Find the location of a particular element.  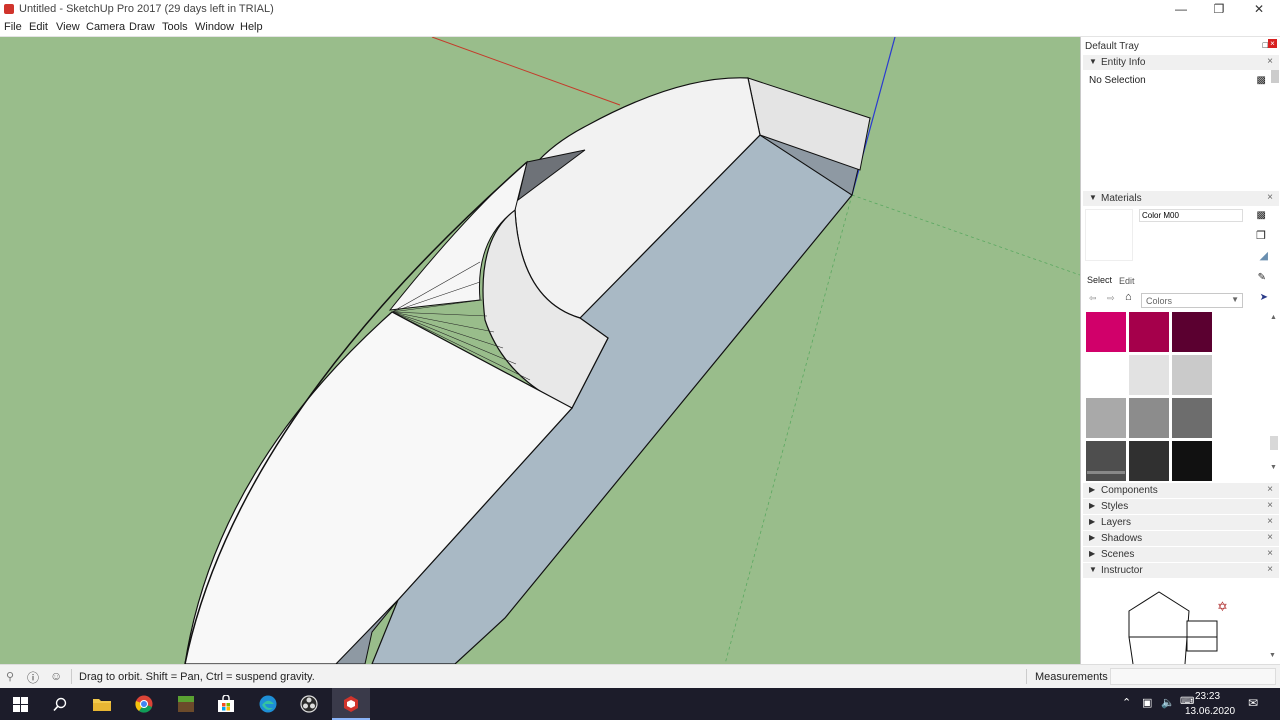

credits-icon: ⓘ is located at coordinates (33, 677).